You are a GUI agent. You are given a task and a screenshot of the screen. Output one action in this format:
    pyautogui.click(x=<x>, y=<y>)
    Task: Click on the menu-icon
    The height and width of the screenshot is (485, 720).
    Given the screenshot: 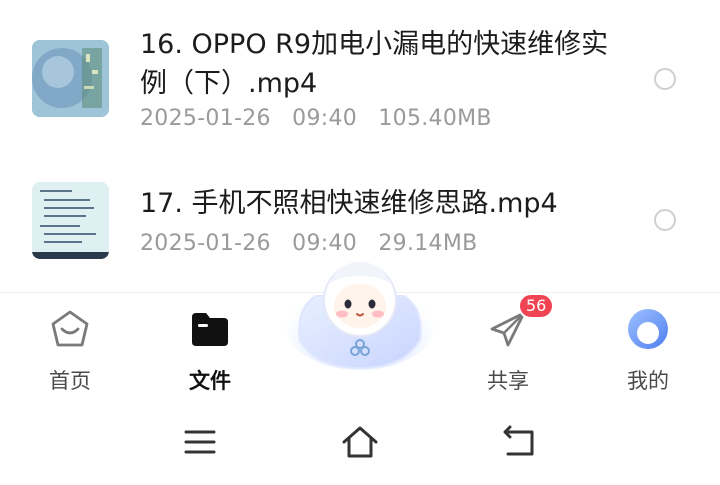 What is the action you would take?
    pyautogui.click(x=200, y=442)
    